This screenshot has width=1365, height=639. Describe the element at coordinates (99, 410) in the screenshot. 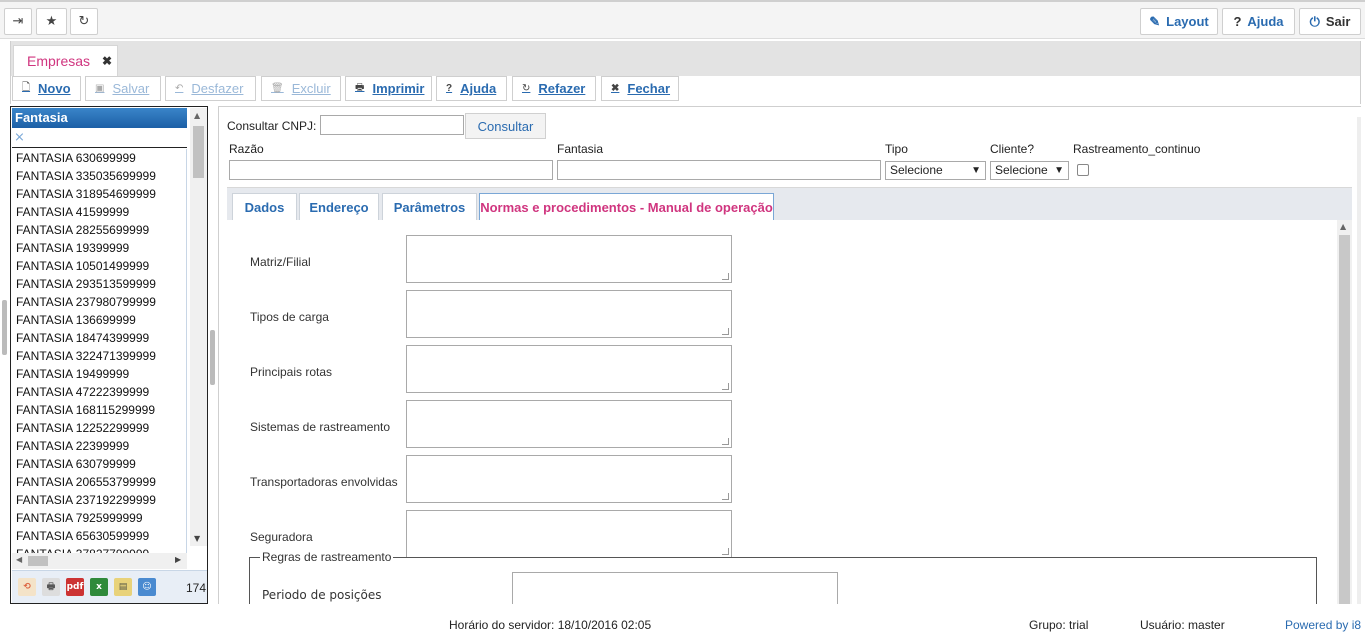

I see `list-item: FANTASIA 168115299999` at that location.